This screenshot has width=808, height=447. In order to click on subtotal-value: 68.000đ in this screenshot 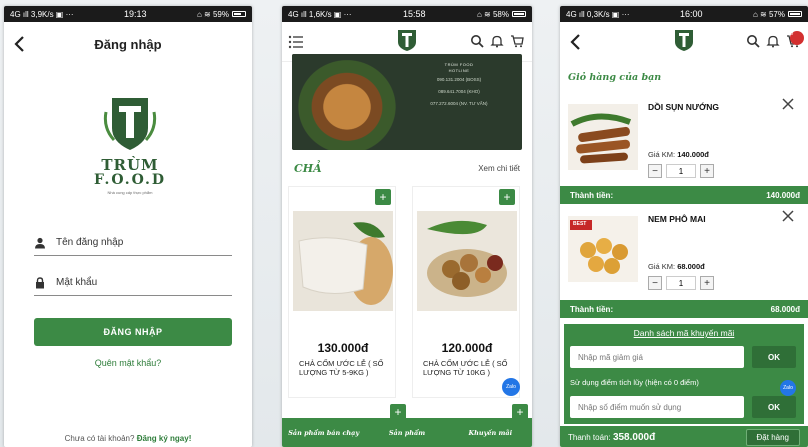, I will do `click(785, 309)`.